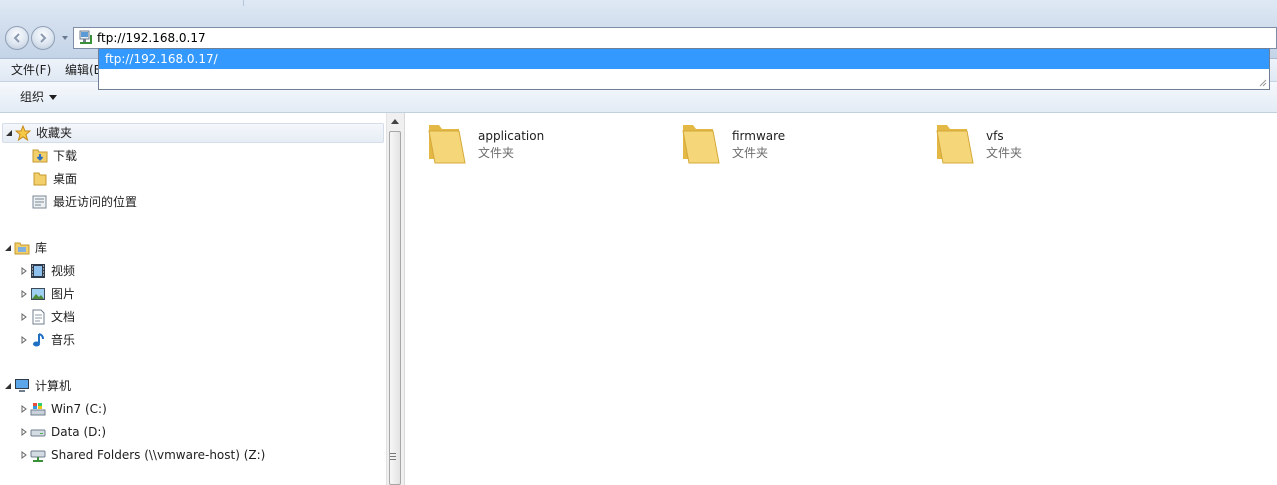  Describe the element at coordinates (511, 136) in the screenshot. I see `folder-name: application` at that location.